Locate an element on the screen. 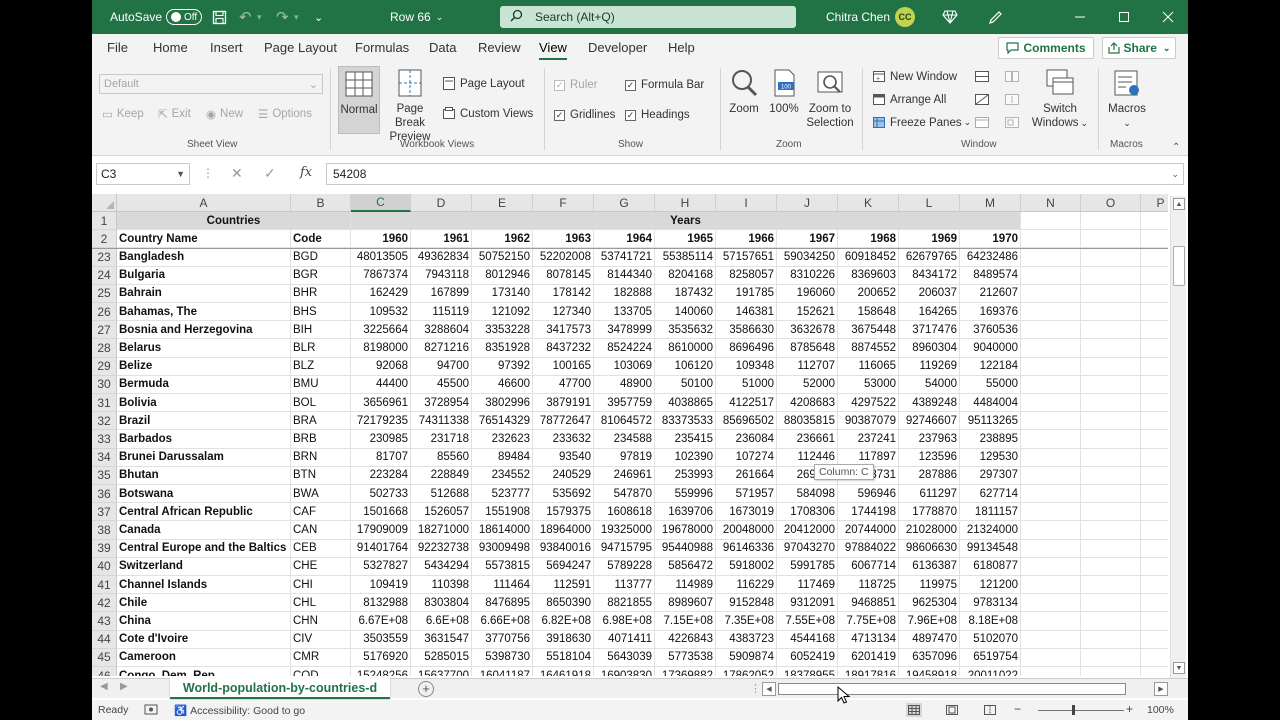 This screenshot has height=720, width=1280. population-cell: 1673019 is located at coordinates (746, 512).